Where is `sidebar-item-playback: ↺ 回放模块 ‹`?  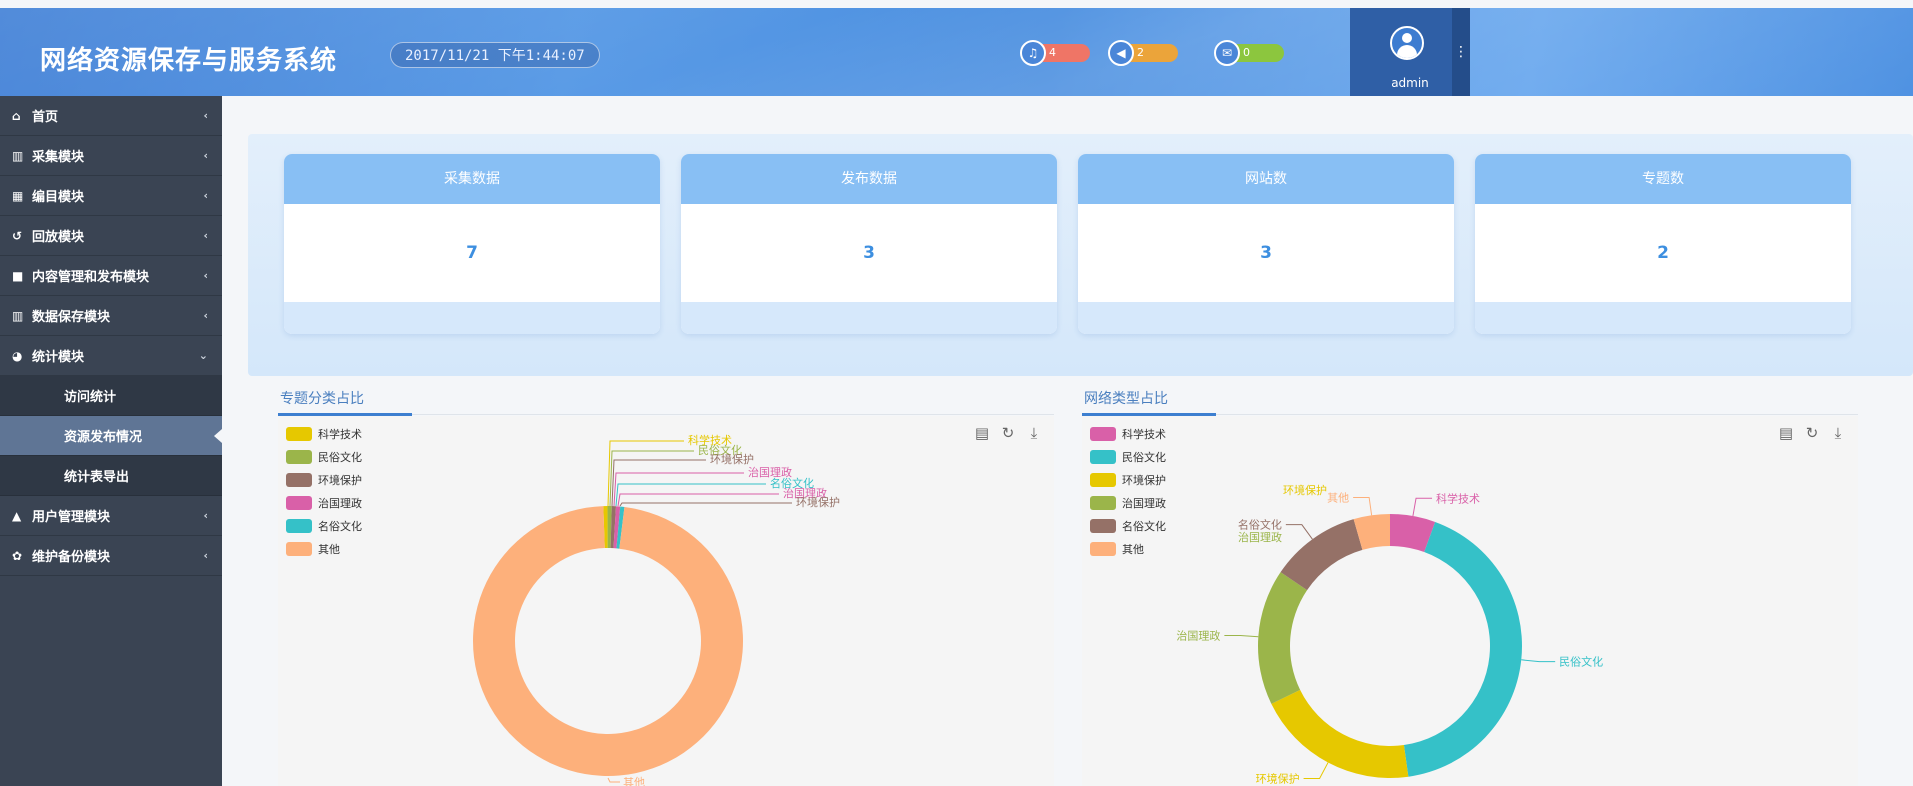
sidebar-item-playback: ↺ 回放模块 ‹ is located at coordinates (111, 236).